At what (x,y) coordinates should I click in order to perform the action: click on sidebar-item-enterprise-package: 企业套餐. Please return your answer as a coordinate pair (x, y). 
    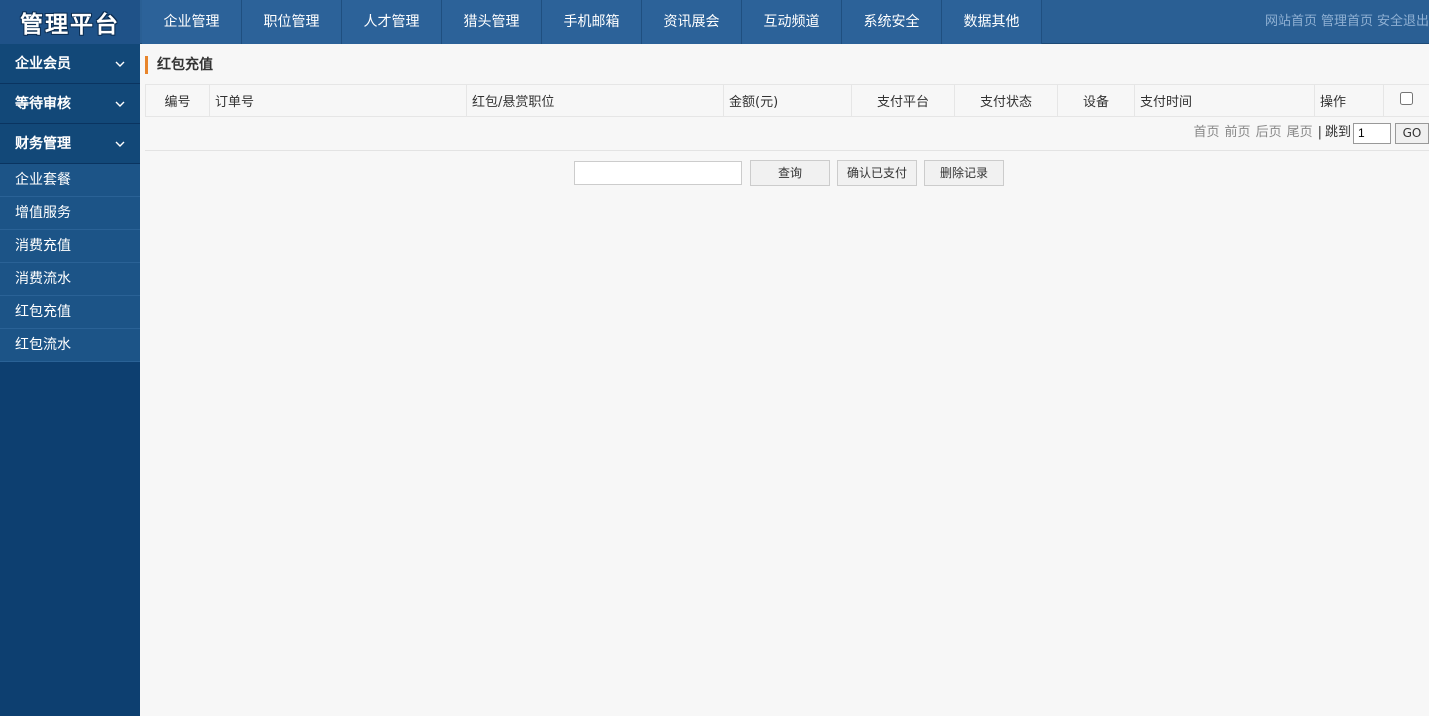
    Looking at the image, I should click on (70, 180).